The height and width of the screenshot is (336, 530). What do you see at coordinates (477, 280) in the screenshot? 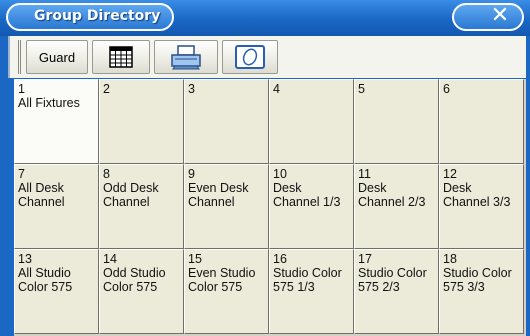
I see `group-label: Studio Color 575 3/3` at bounding box center [477, 280].